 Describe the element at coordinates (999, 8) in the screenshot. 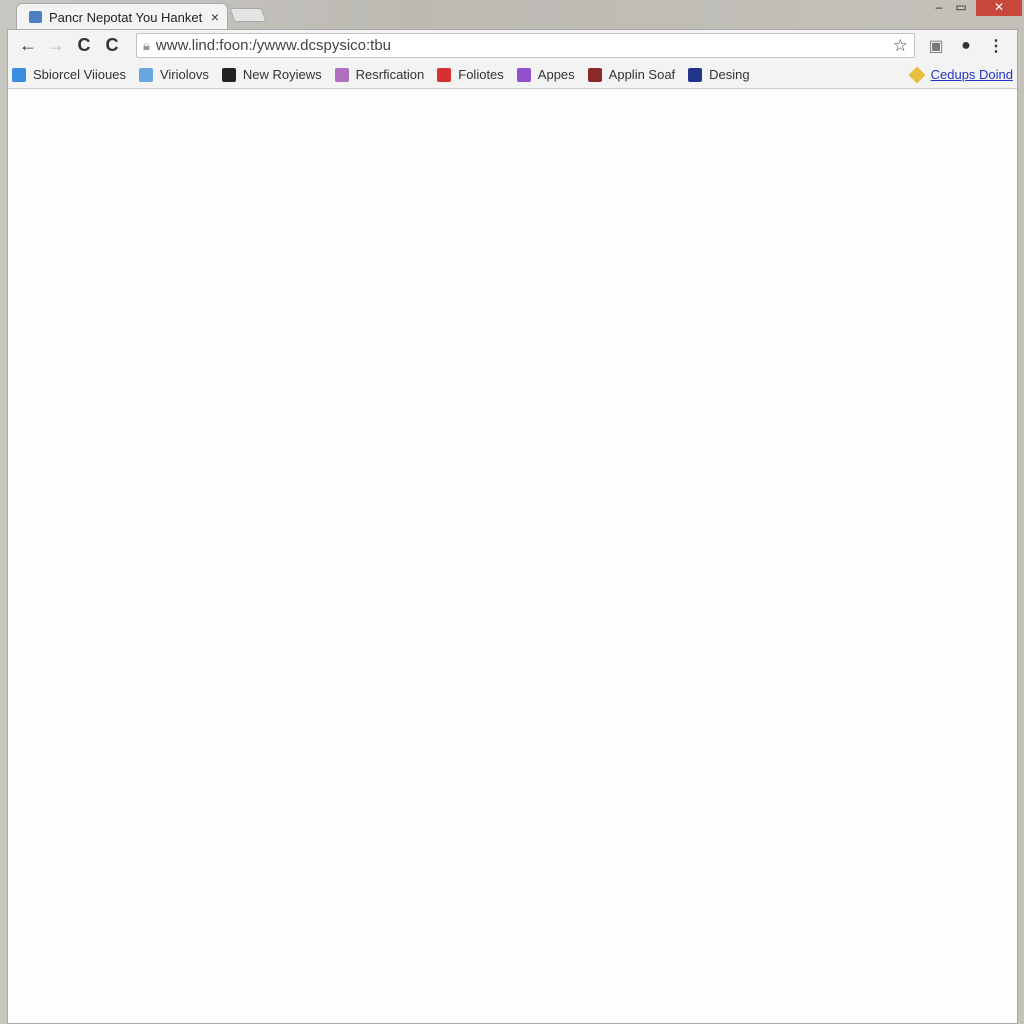

I see `close-window-button: ✕` at that location.